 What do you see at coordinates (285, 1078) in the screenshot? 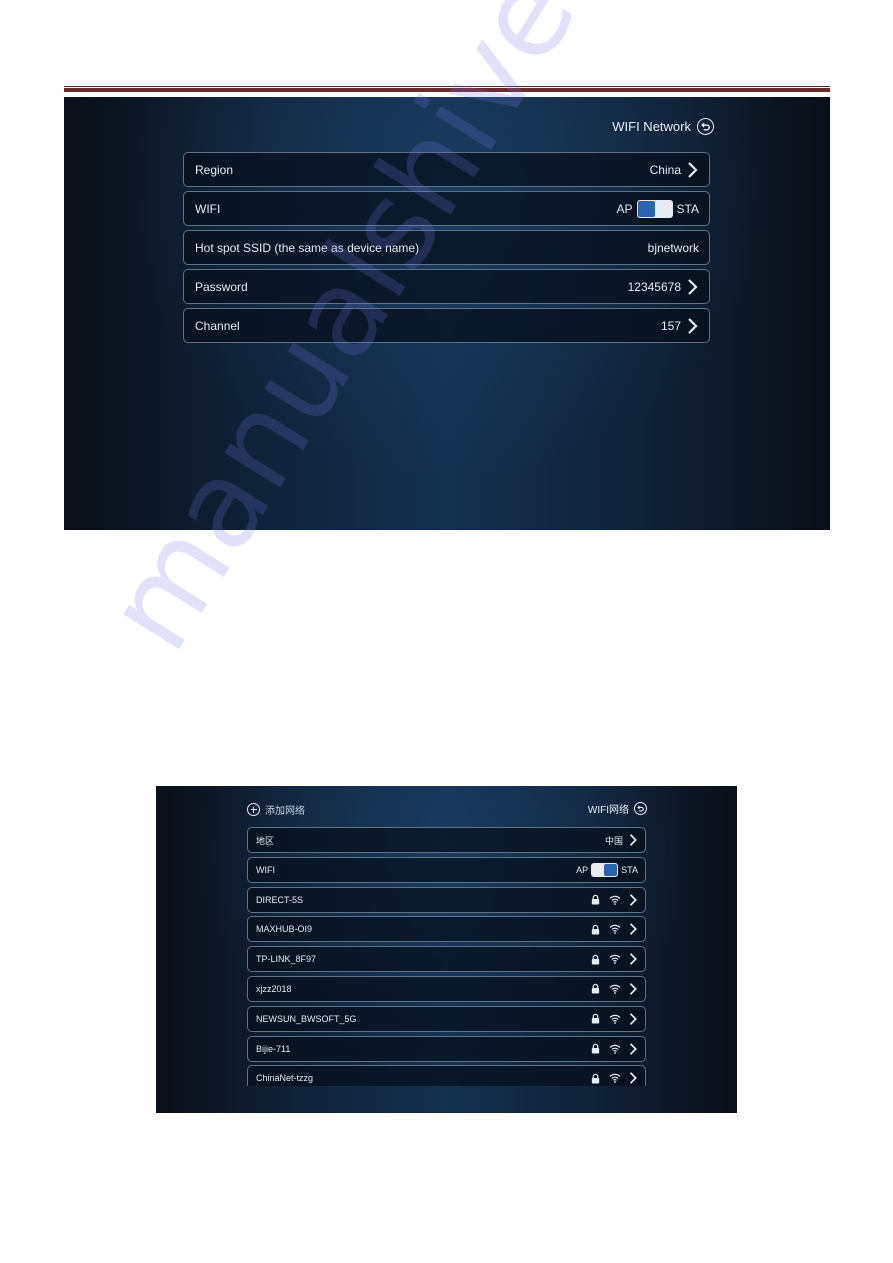
I see `network-ssid: ChinaNet-tzzg` at bounding box center [285, 1078].